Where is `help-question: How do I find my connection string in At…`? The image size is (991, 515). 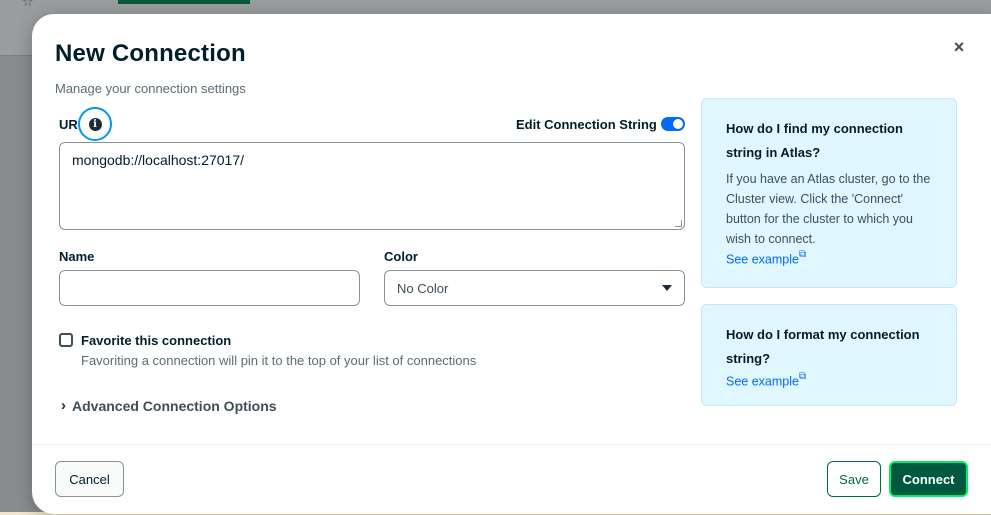
help-question: How do I find my connection string in At… is located at coordinates (814, 140).